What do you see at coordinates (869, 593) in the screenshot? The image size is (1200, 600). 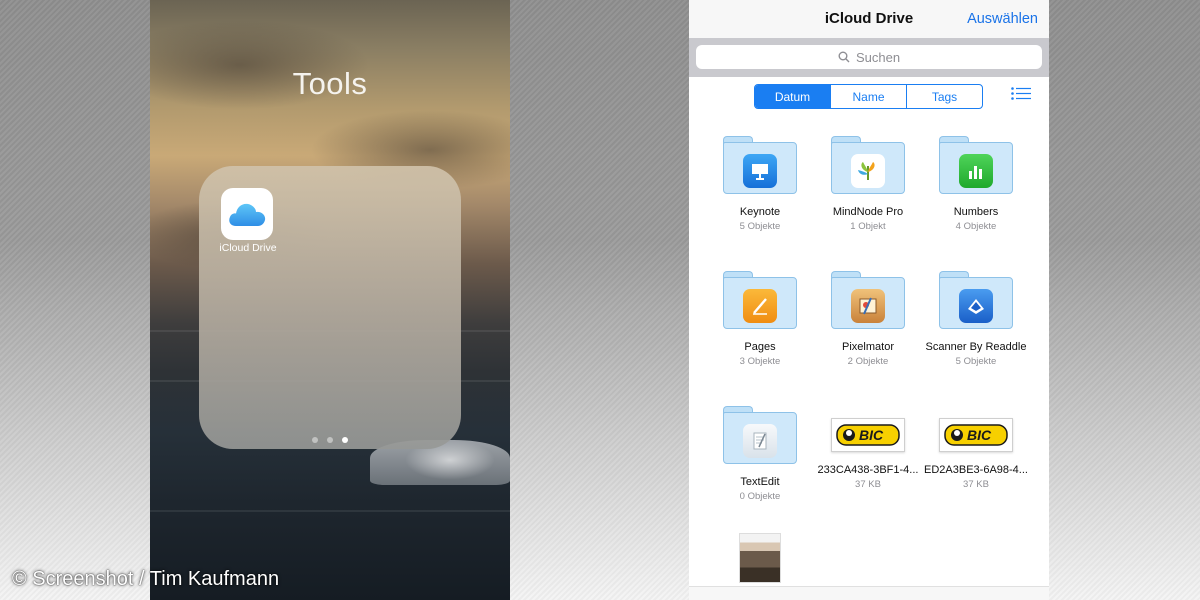 I see `bottom-status-bar` at bounding box center [869, 593].